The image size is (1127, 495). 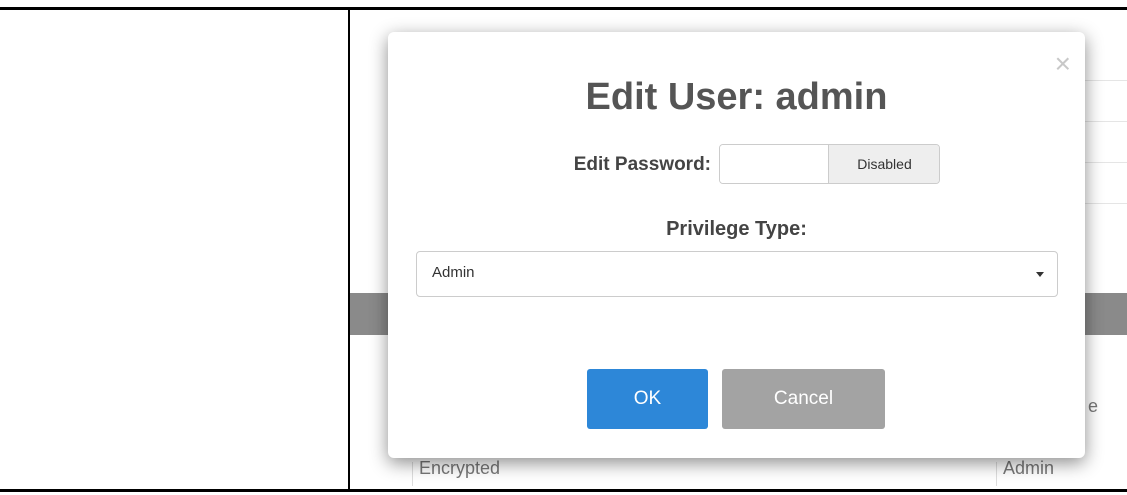 I want to click on password-label: Edit Password:, so click(x=642, y=164).